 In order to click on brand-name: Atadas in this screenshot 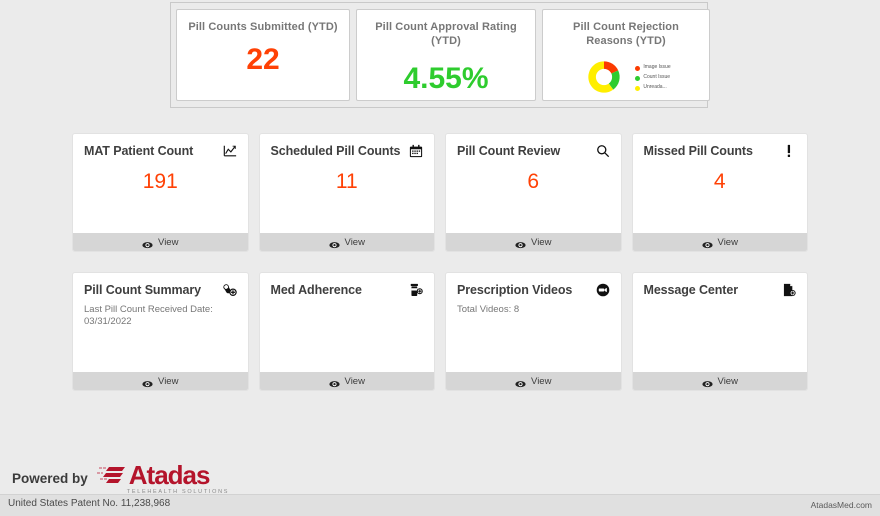, I will do `click(169, 475)`.